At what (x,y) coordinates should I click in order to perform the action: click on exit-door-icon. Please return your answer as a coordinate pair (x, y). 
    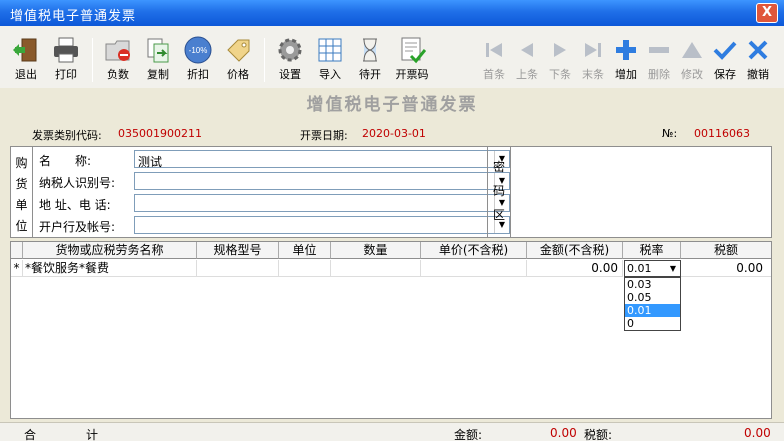
    Looking at the image, I should click on (26, 50).